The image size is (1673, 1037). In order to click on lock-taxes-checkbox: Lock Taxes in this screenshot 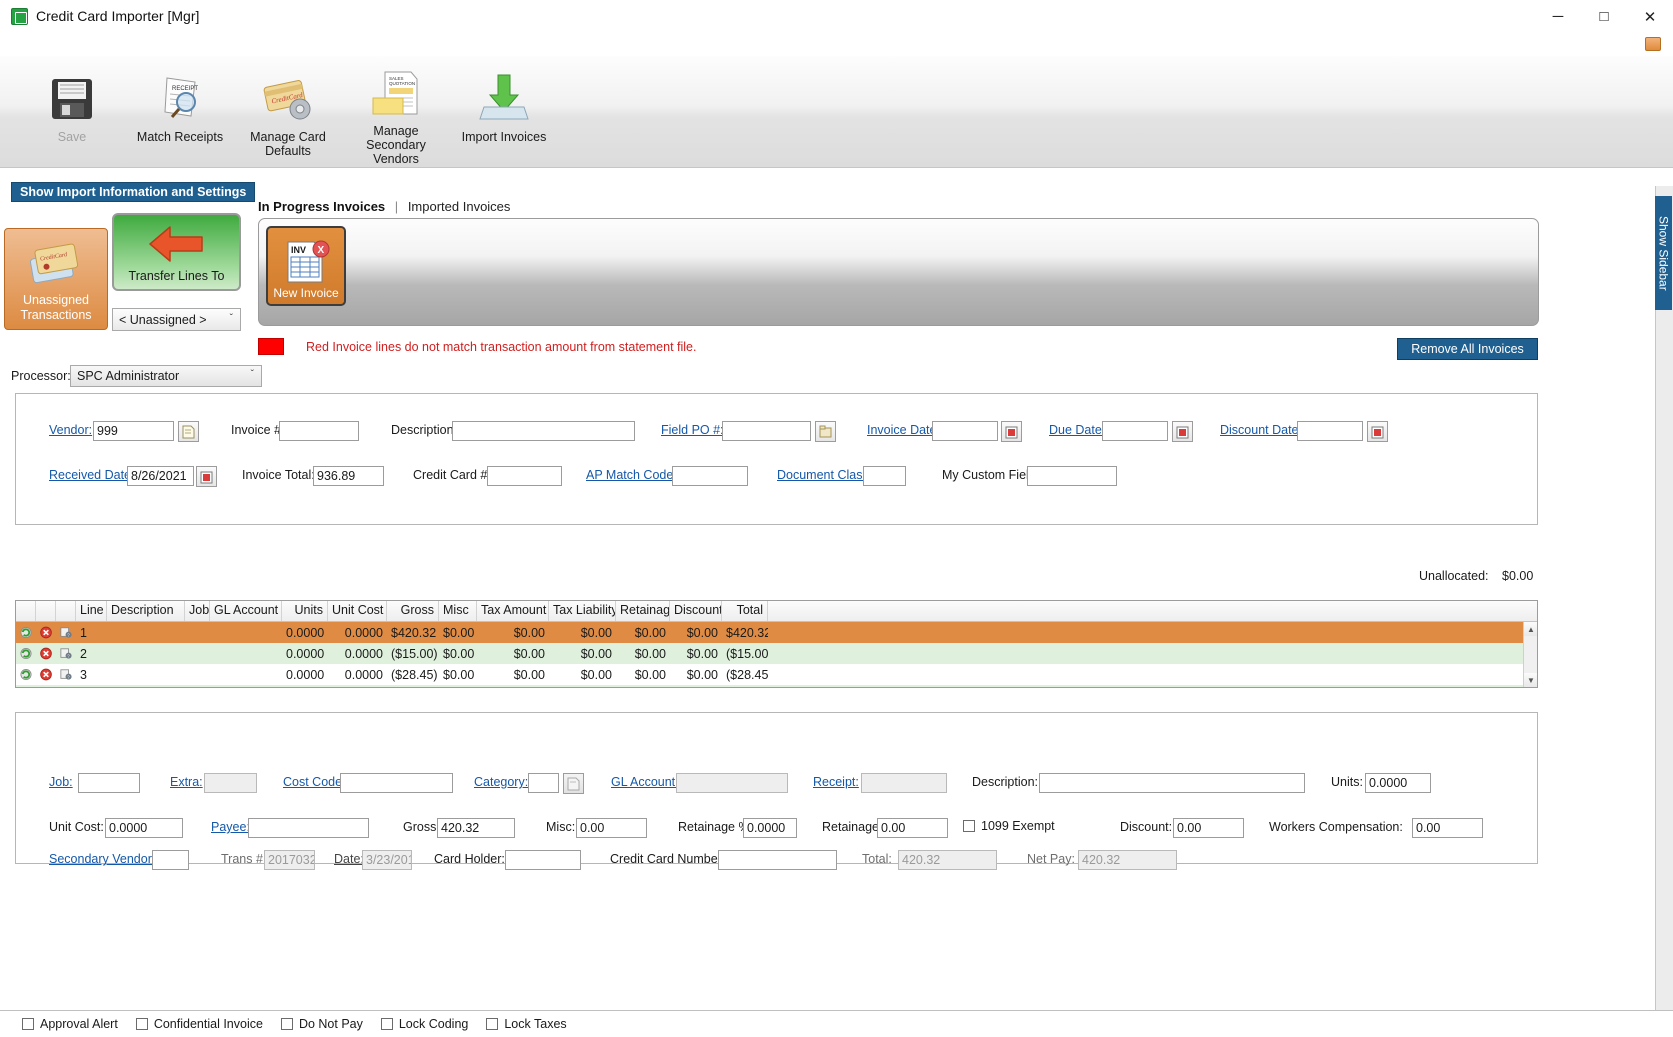, I will do `click(526, 1024)`.